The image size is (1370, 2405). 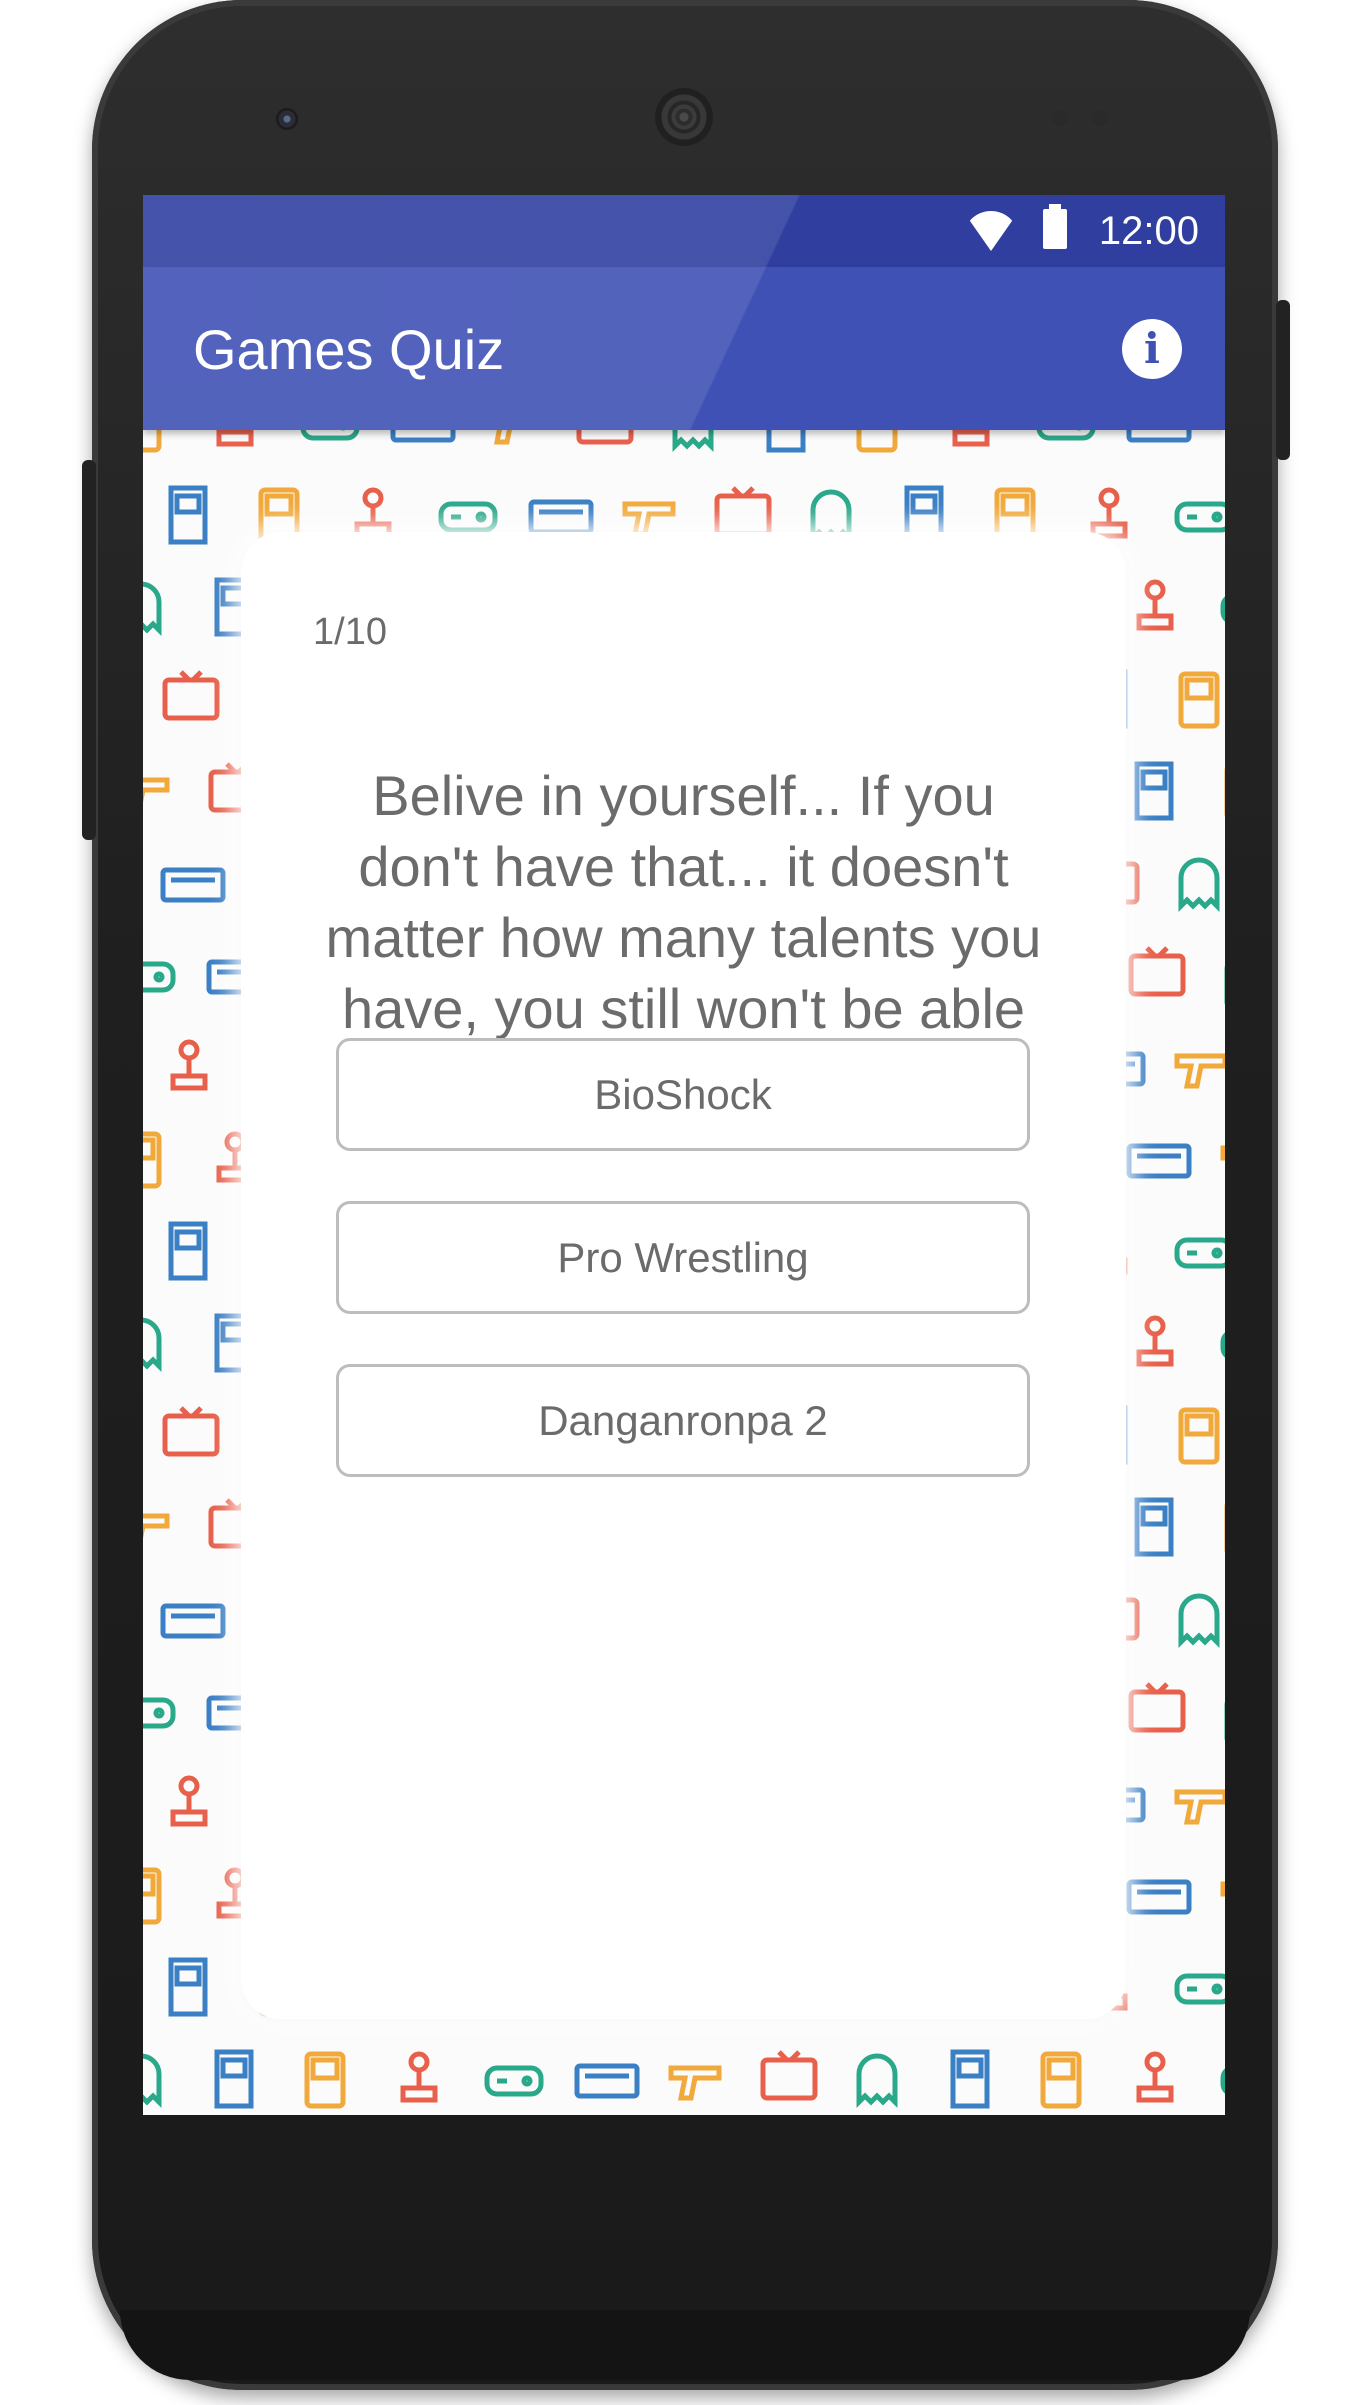 I want to click on answer-button-3: Danganronpa 2, so click(x=683, y=1420).